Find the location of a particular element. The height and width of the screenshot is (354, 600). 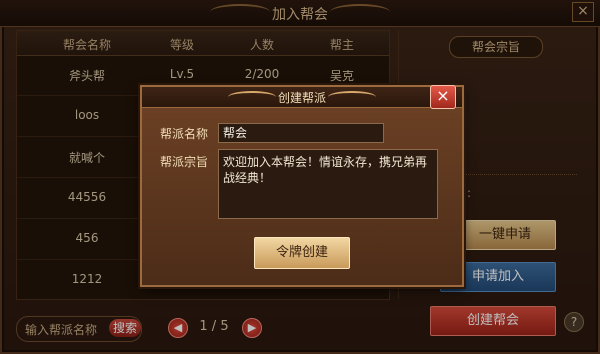

dialog-close-icon: × is located at coordinates (443, 97).